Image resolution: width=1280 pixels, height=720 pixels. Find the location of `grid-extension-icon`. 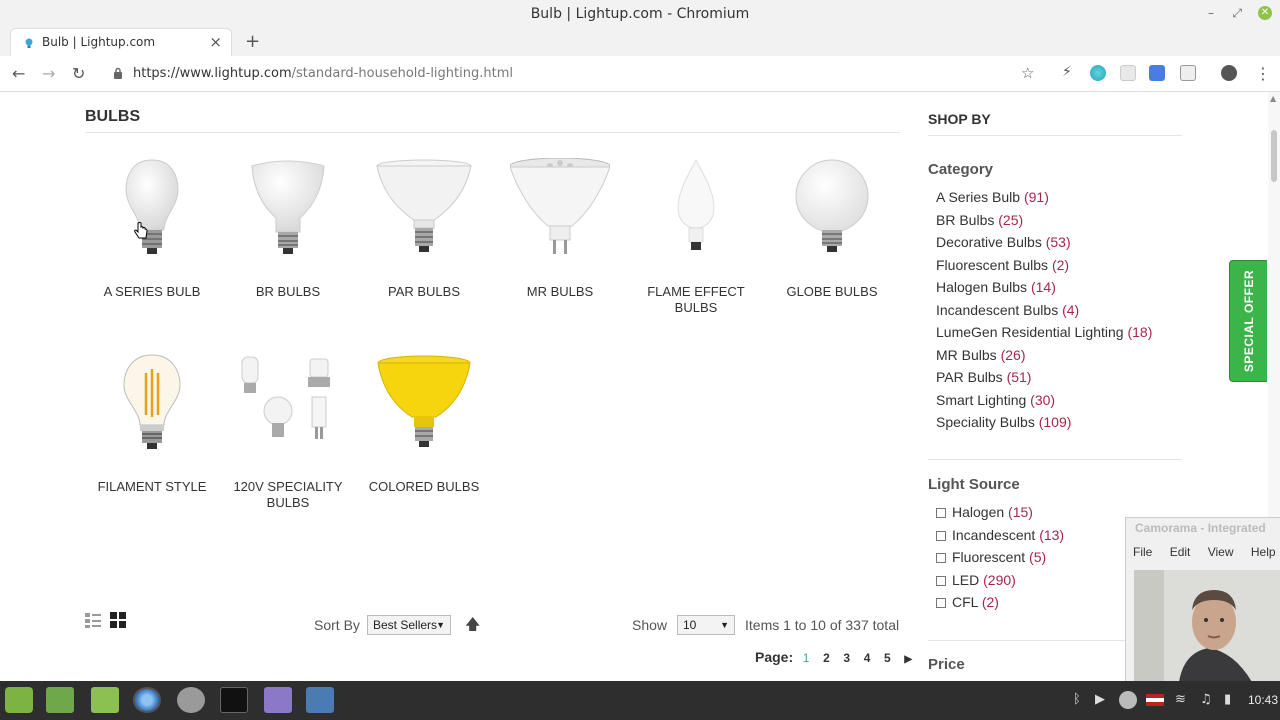

grid-extension-icon is located at coordinates (1128, 73).